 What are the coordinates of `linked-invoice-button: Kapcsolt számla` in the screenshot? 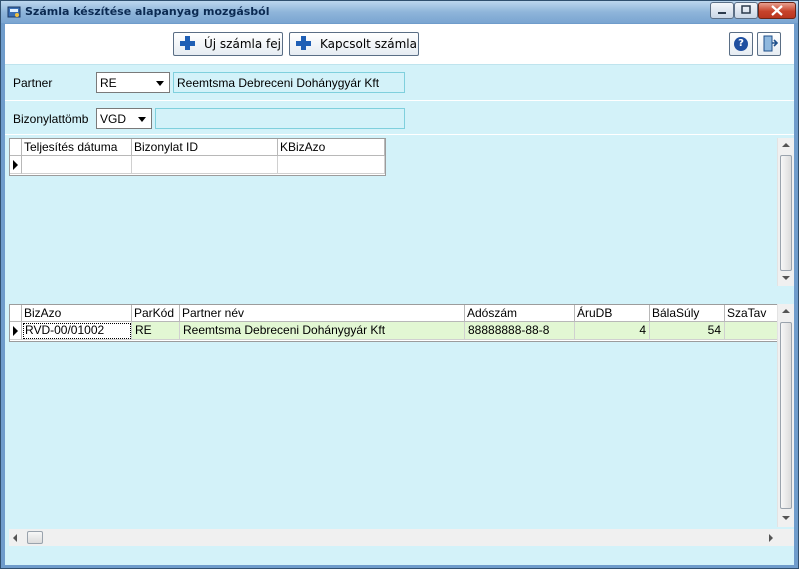 It's located at (354, 44).